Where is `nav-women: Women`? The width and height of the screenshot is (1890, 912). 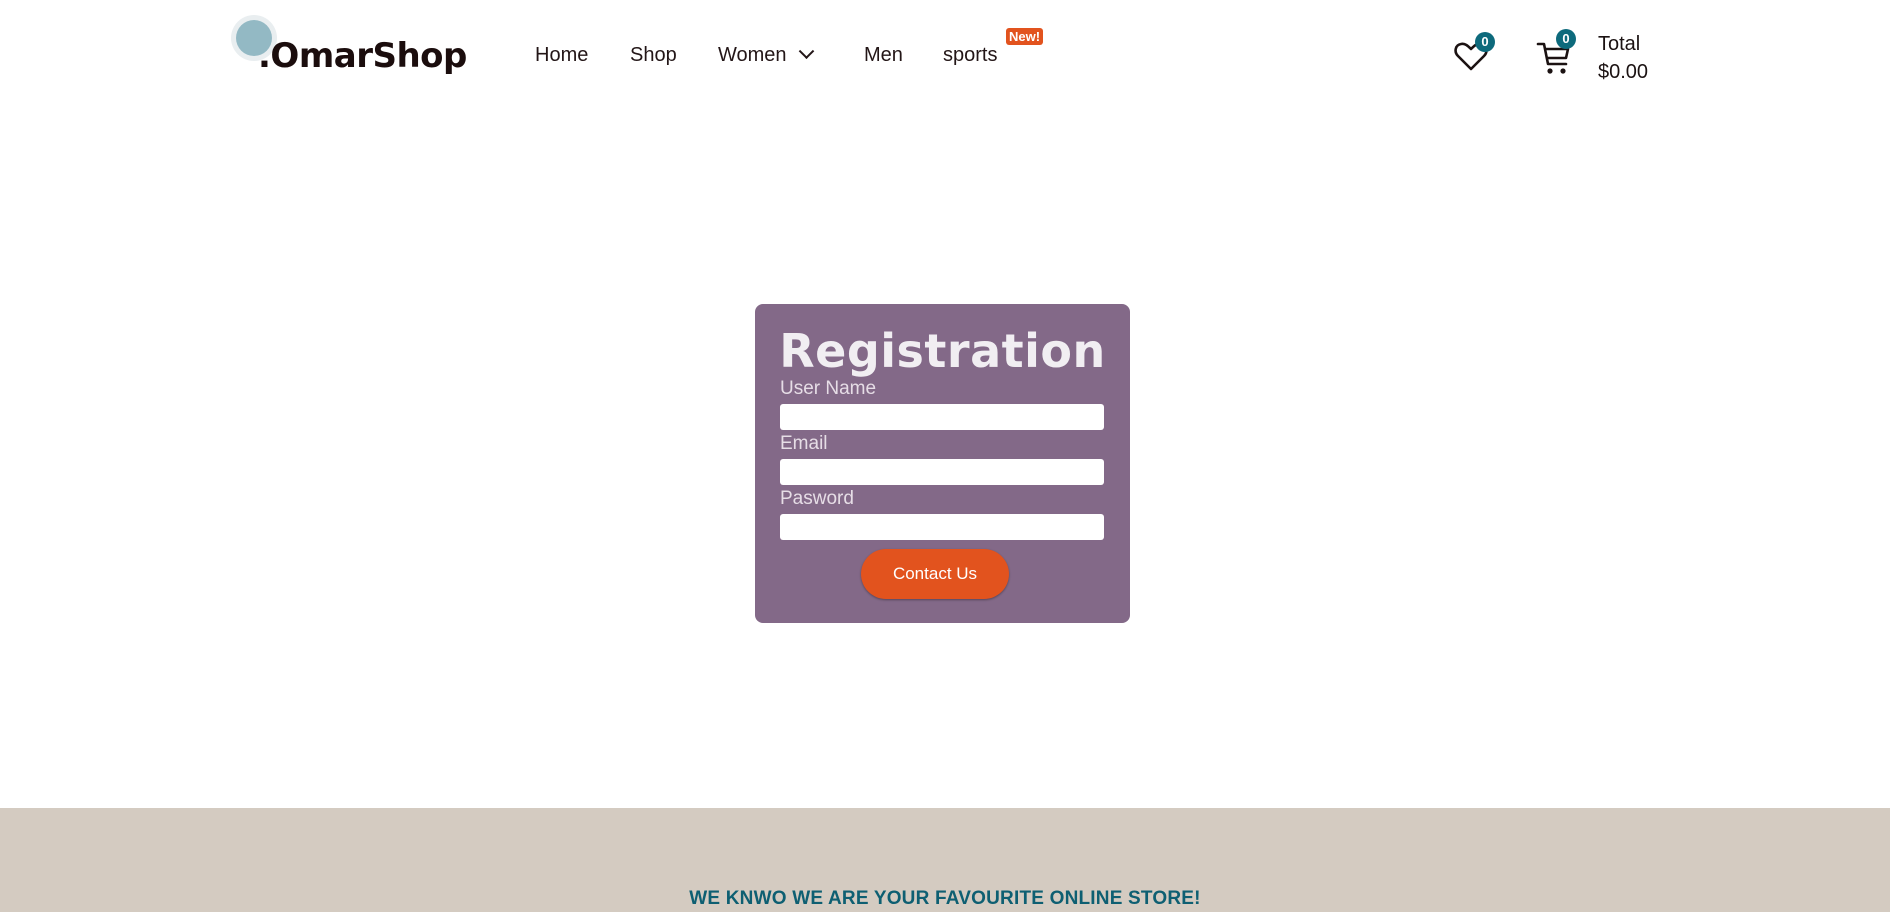
nav-women: Women is located at coordinates (766, 55).